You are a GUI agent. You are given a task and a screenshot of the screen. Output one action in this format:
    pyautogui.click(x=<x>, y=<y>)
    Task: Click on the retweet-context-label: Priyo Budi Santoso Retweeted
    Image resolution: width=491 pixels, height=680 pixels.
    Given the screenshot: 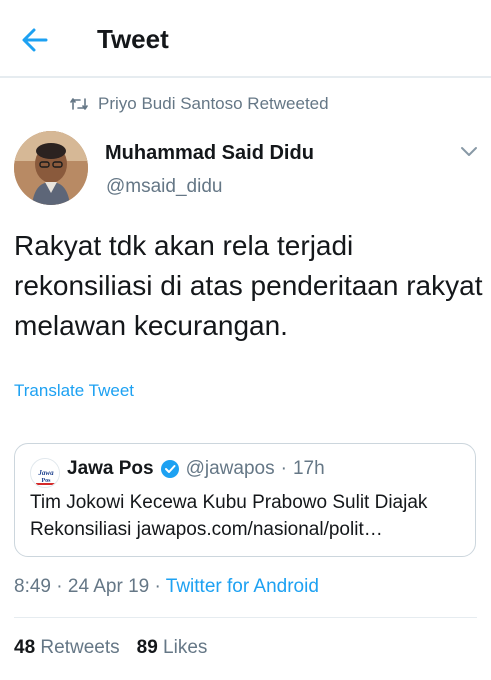 What is the action you would take?
    pyautogui.click(x=213, y=103)
    